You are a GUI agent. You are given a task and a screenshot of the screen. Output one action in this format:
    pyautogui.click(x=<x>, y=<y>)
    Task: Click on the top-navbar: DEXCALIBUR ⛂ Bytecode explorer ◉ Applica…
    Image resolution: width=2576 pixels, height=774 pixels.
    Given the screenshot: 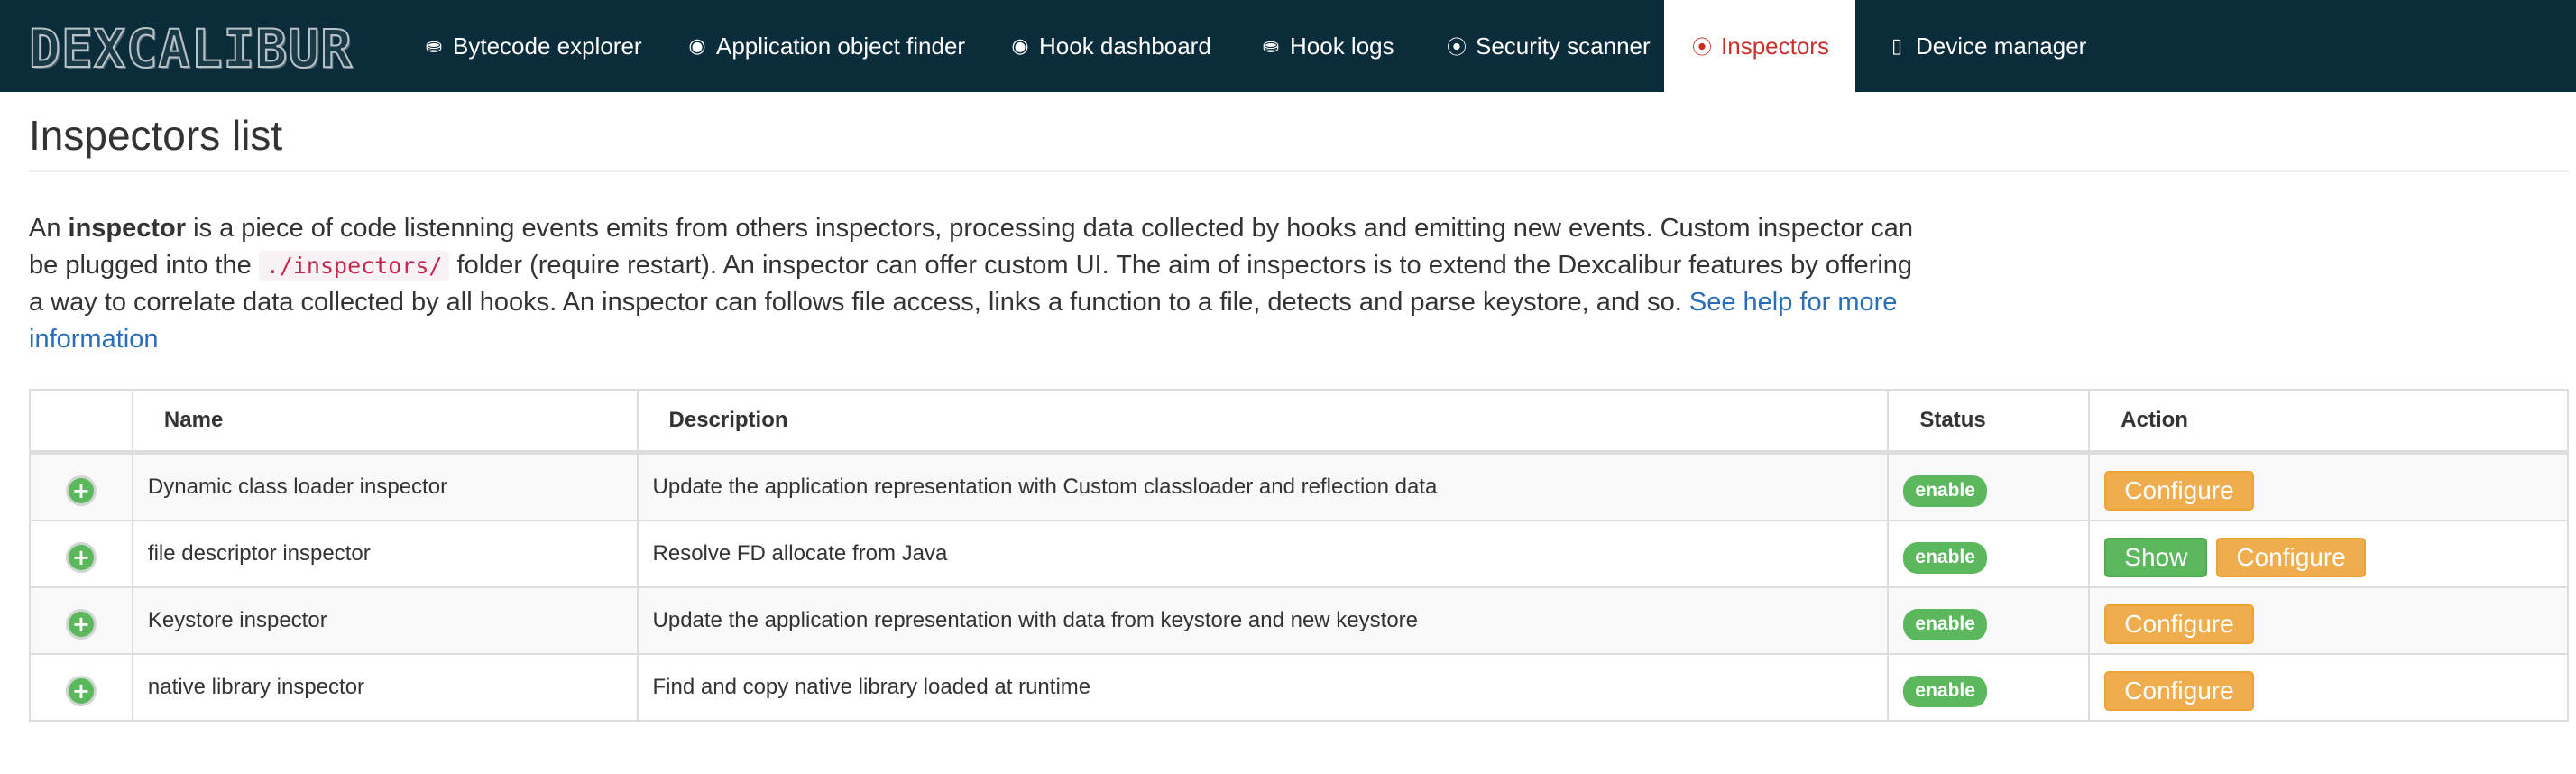 What is the action you would take?
    pyautogui.click(x=1288, y=46)
    